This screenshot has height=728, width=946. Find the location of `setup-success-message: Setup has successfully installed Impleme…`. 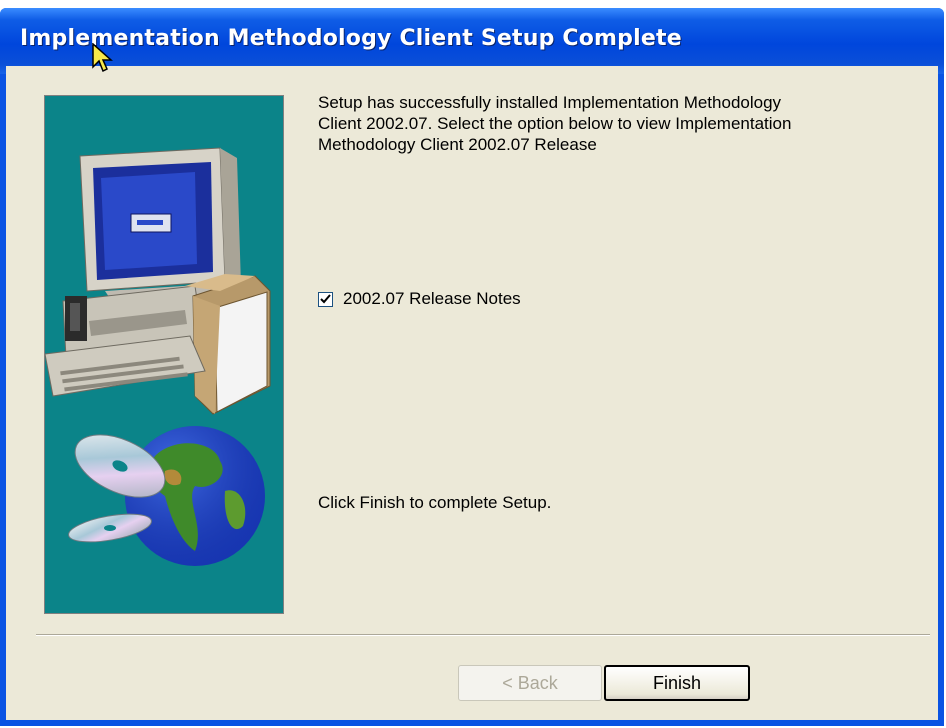

setup-success-message: Setup has successfully installed Impleme… is located at coordinates (555, 123).